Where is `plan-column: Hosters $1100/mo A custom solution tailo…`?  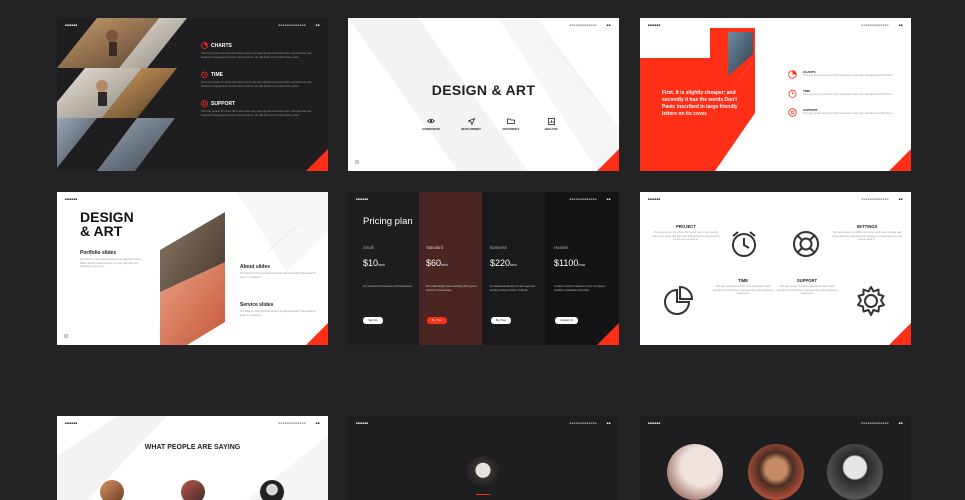
plan-column: Hosters $1100/mo A custom solution tailo… is located at coordinates (580, 268).